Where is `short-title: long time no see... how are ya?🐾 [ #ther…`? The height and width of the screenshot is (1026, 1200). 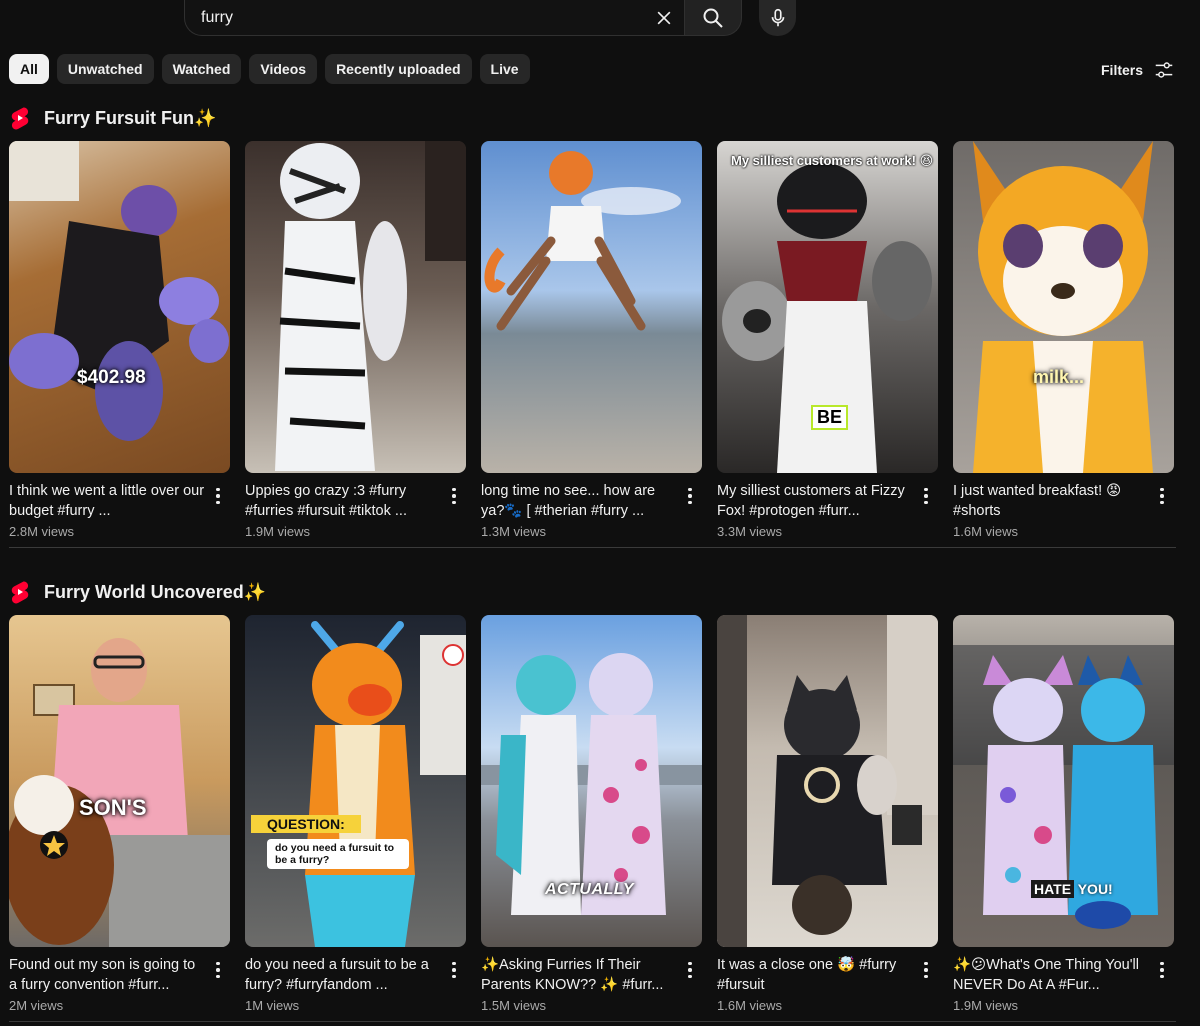
short-title: long time no see... how are ya?🐾 [ #ther… is located at coordinates (579, 501).